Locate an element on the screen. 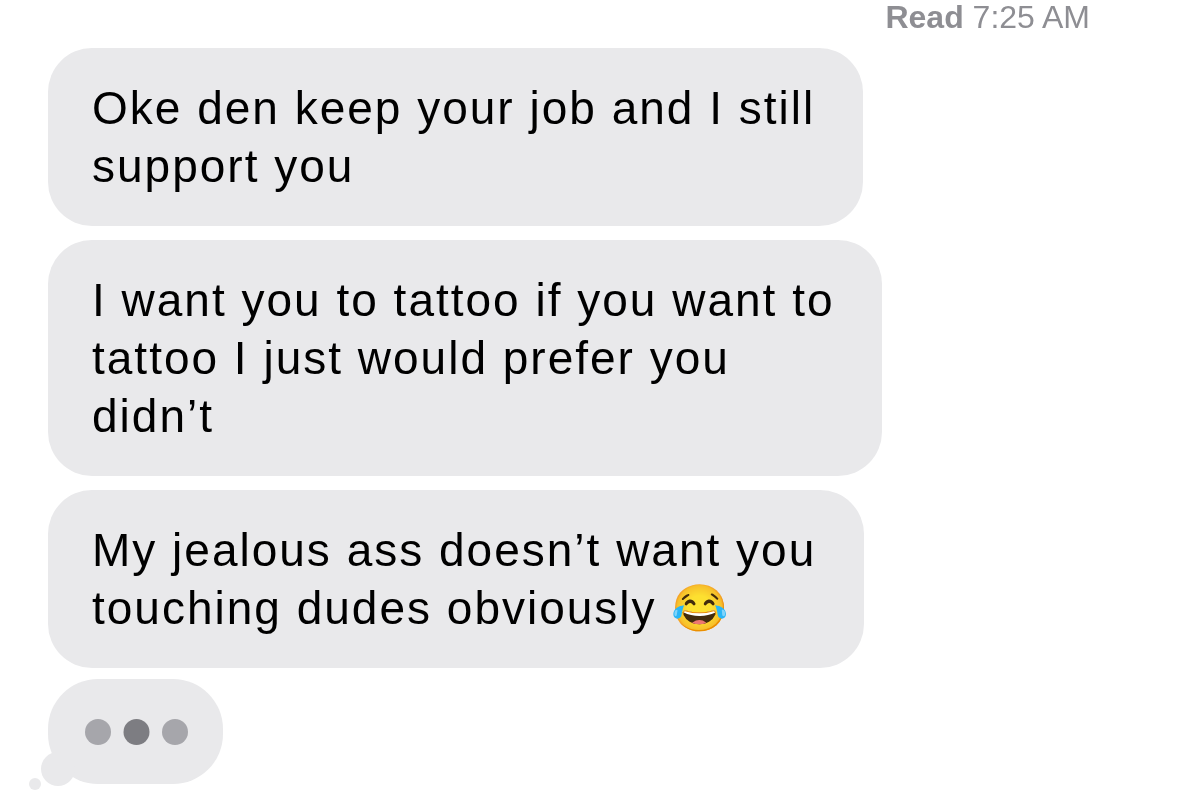 This screenshot has height=791, width=1200. message-text: I want you to tattoo if you want to tattoo I just would prefer you didn’t is located at coordinates (463, 358).